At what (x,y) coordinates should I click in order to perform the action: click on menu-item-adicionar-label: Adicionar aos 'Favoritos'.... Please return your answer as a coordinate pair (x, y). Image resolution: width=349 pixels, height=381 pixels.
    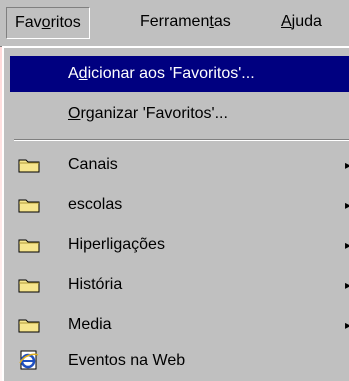
    Looking at the image, I should click on (161, 73).